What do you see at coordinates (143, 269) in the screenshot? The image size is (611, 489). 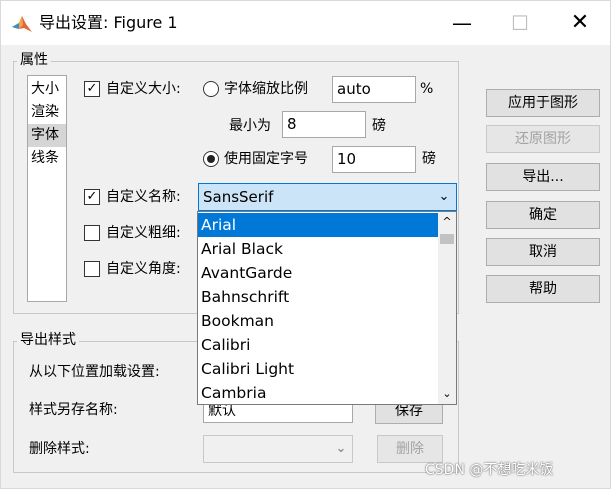 I see `custom-angle-label: 自定义角度:` at bounding box center [143, 269].